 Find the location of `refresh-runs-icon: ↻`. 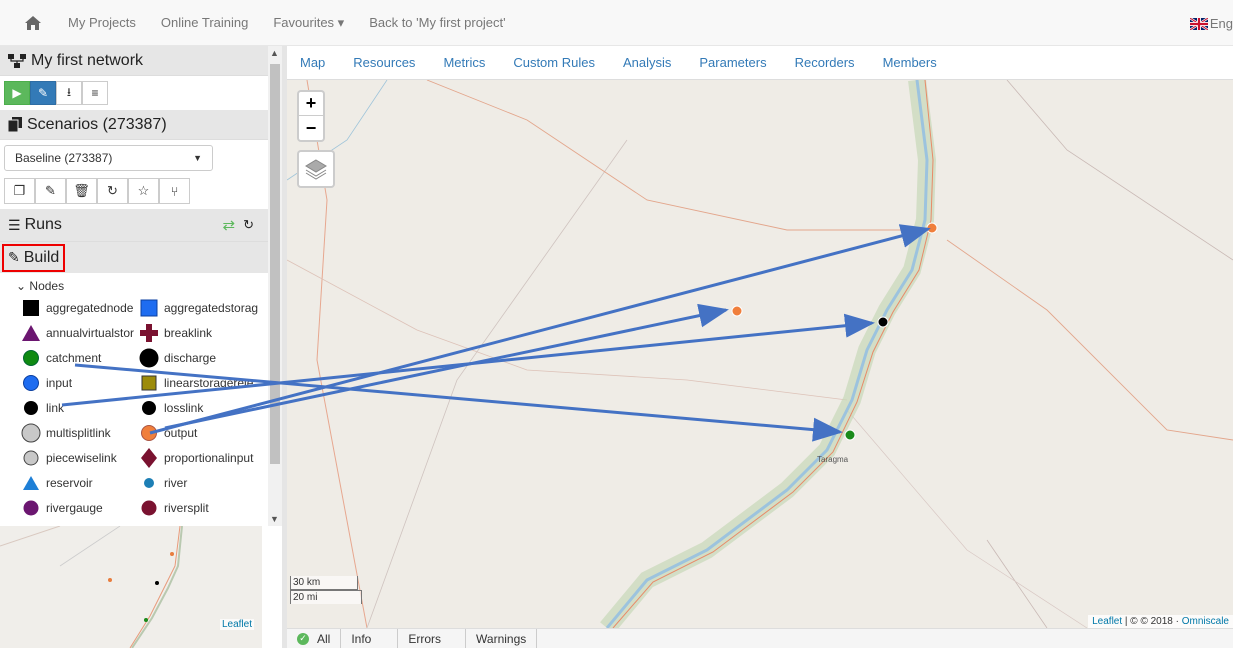

refresh-runs-icon: ↻ is located at coordinates (248, 225).